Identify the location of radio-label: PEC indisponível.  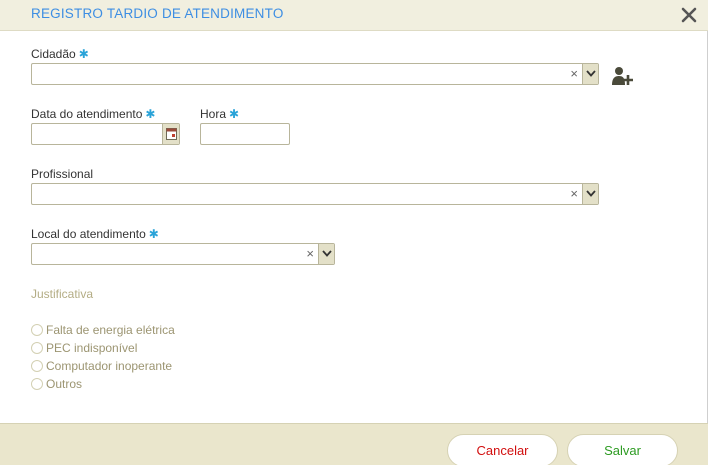
(92, 348).